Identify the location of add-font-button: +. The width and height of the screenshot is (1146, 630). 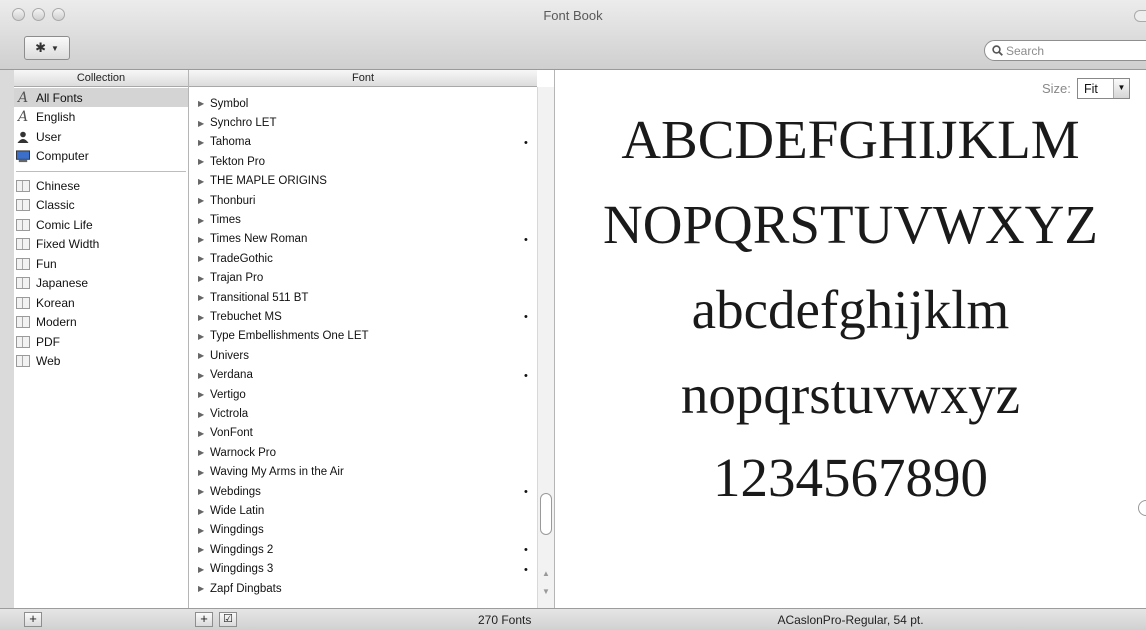
(204, 619).